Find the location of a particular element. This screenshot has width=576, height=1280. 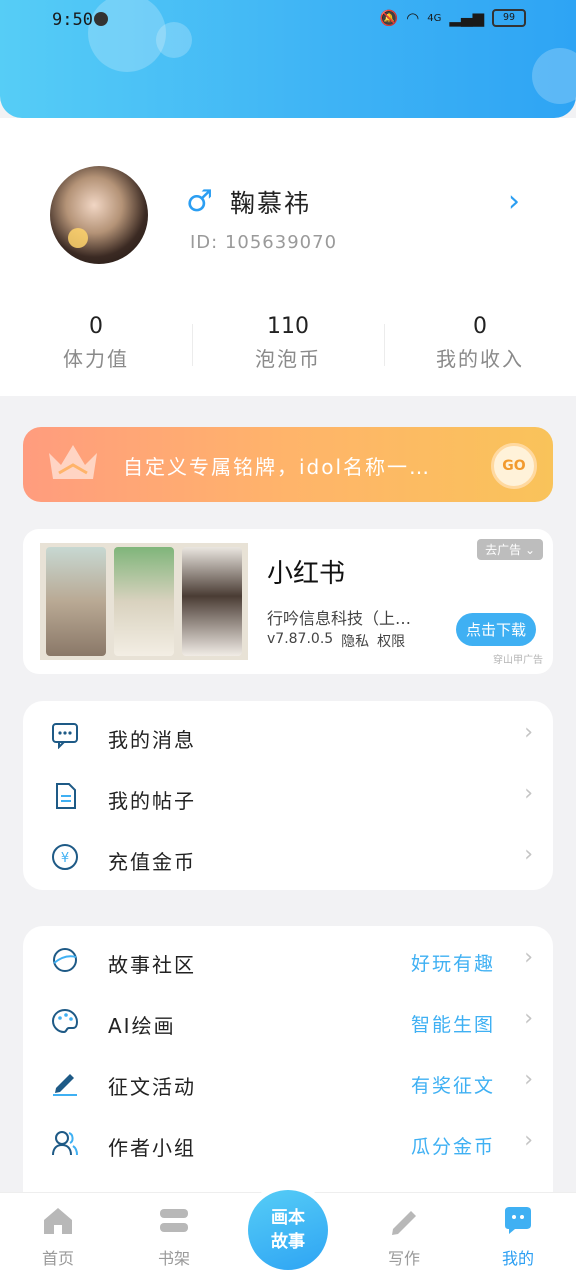

stat-label: 泡泡币 is located at coordinates (288, 359).